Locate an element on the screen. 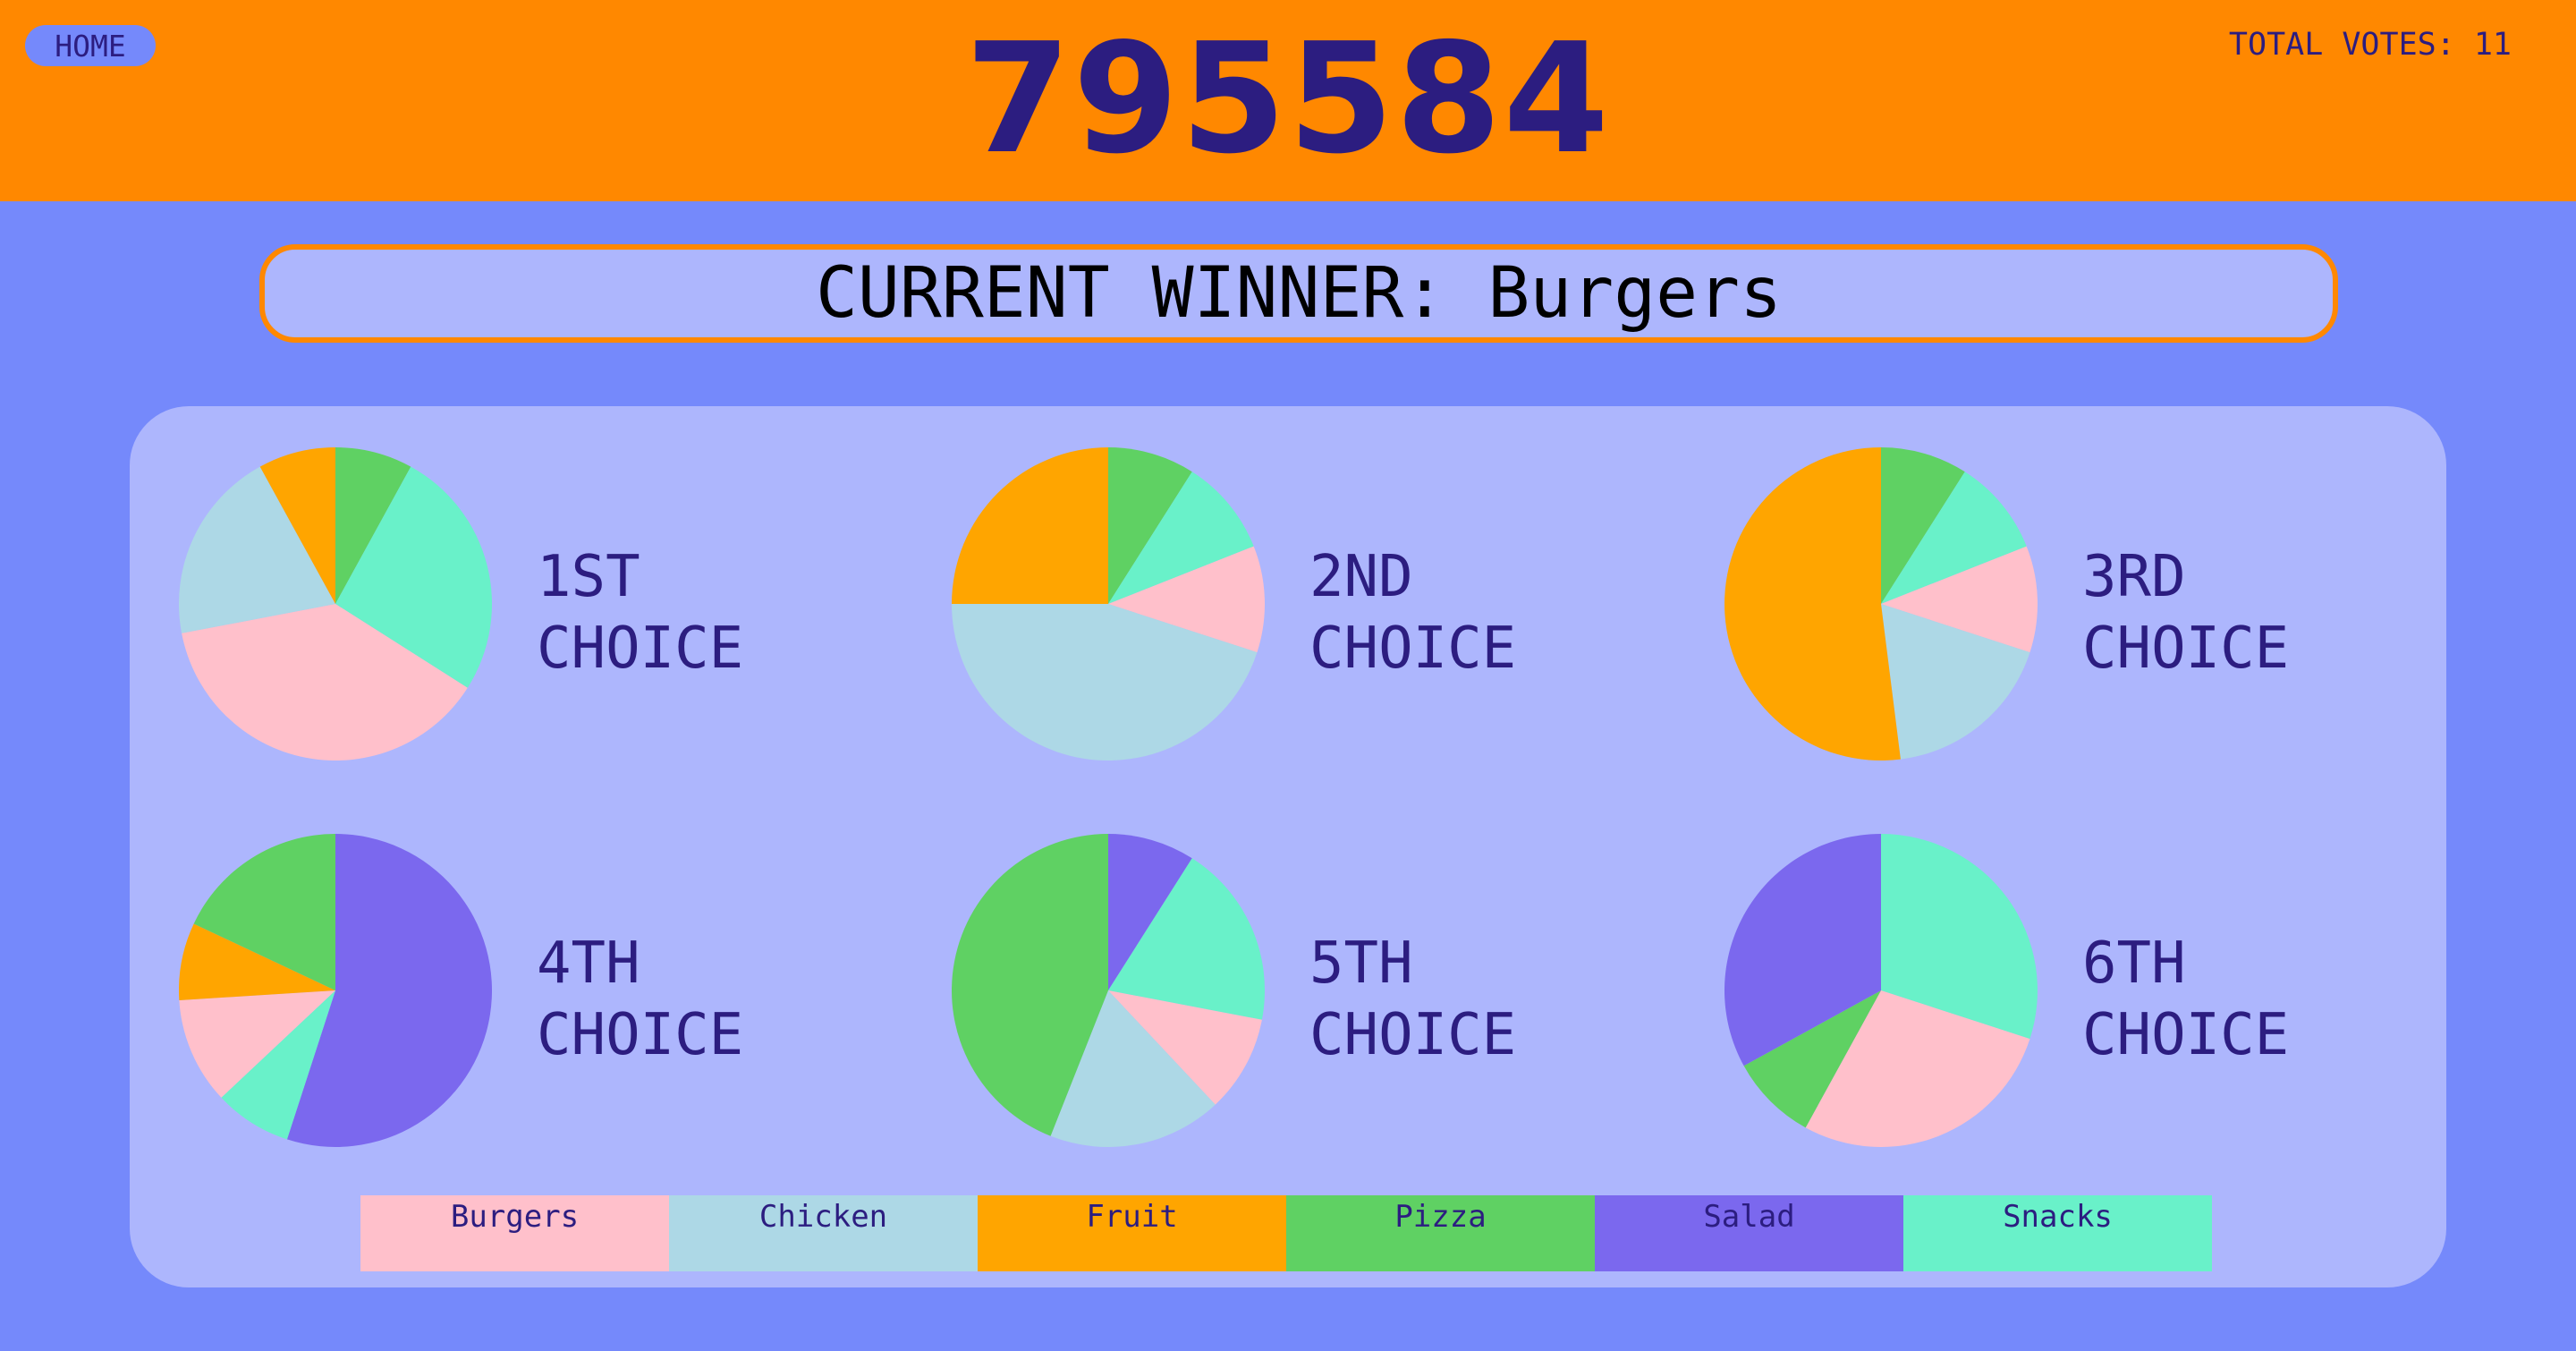 This screenshot has width=2576, height=1351. chart-label-rank: 5TH is located at coordinates (1361, 964).